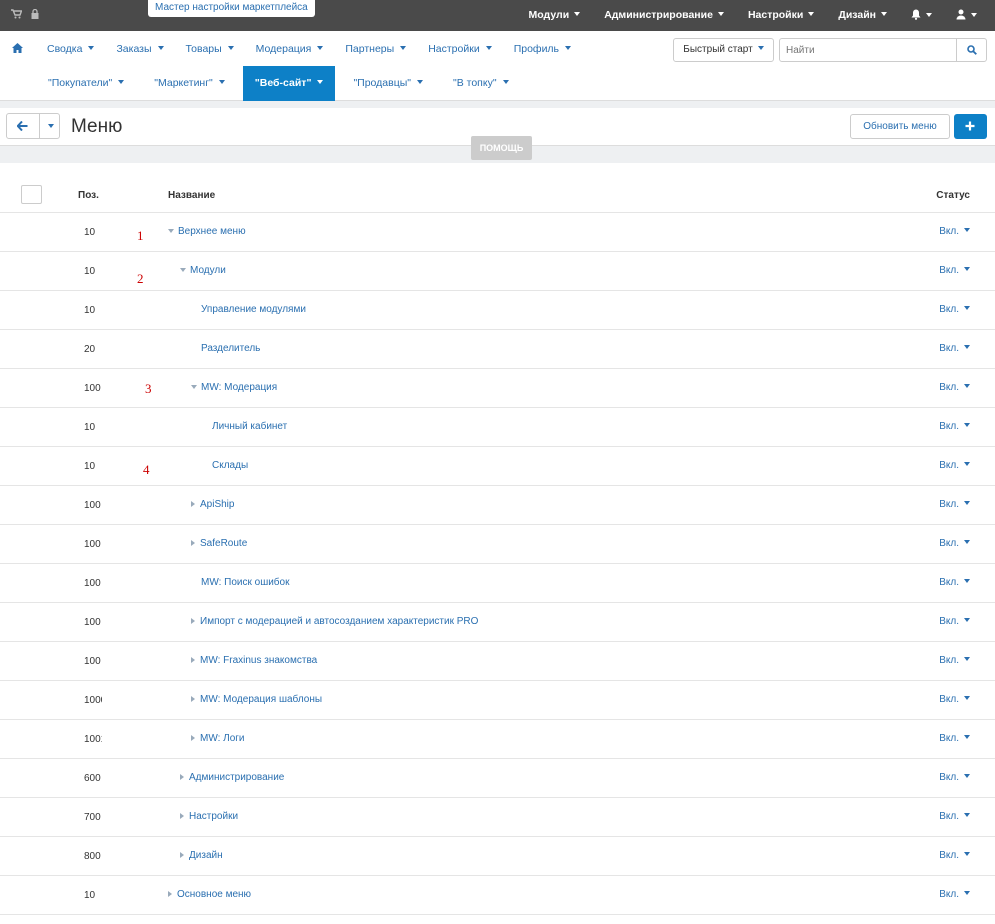 This screenshot has width=995, height=924. What do you see at coordinates (245, 582) in the screenshot?
I see `row-name-link: MW: Поиск ошибок` at bounding box center [245, 582].